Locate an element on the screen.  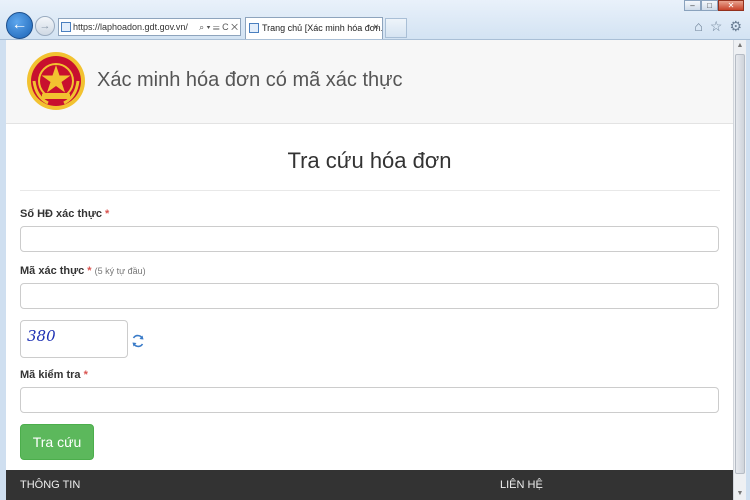
minimize-button: – is located at coordinates (692, 5).